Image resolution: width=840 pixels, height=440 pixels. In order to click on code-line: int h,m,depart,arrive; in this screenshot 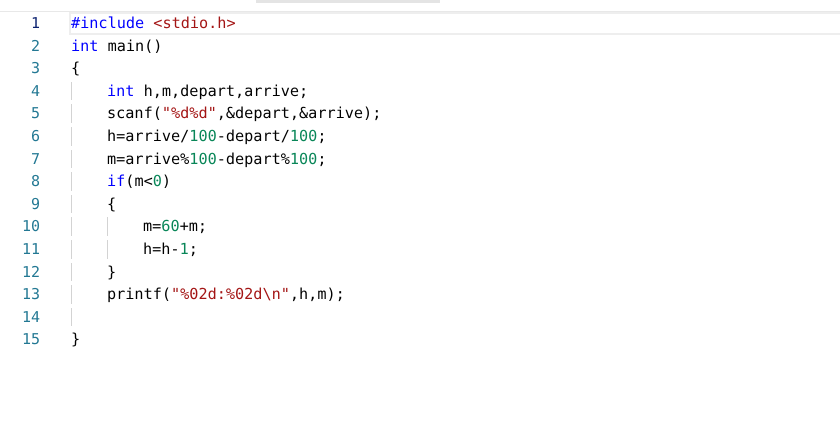, I will do `click(454, 91)`.